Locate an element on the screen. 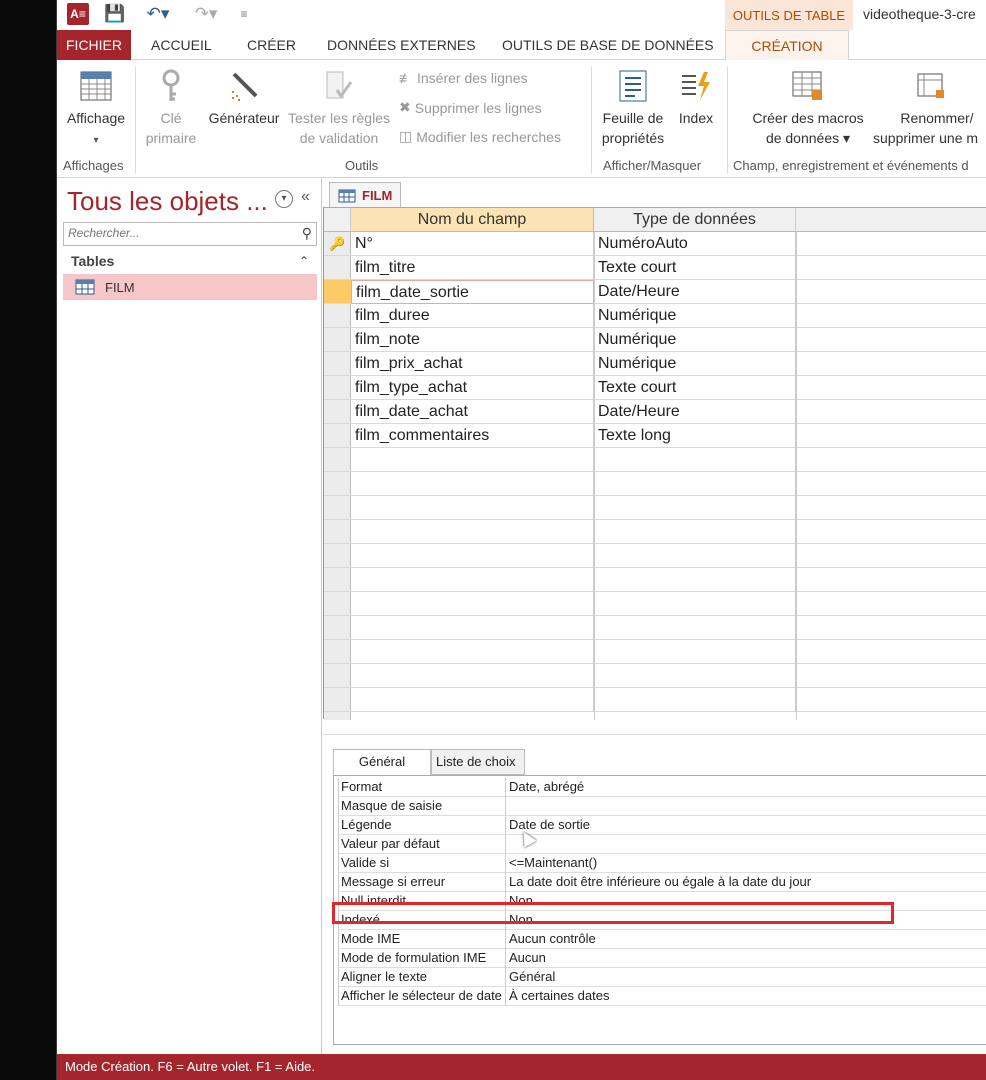 This screenshot has width=986, height=1080. field-name-cell: film_date_achat is located at coordinates (472, 412).